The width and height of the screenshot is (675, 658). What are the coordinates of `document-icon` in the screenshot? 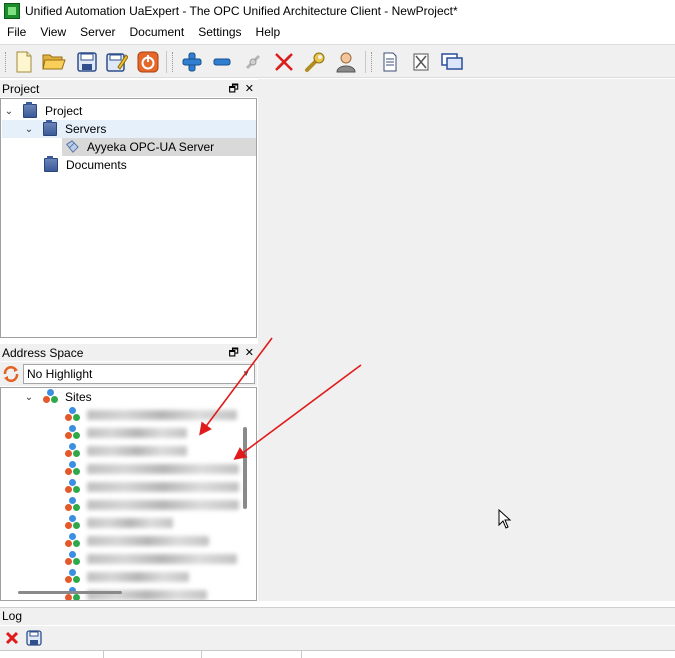 It's located at (390, 62).